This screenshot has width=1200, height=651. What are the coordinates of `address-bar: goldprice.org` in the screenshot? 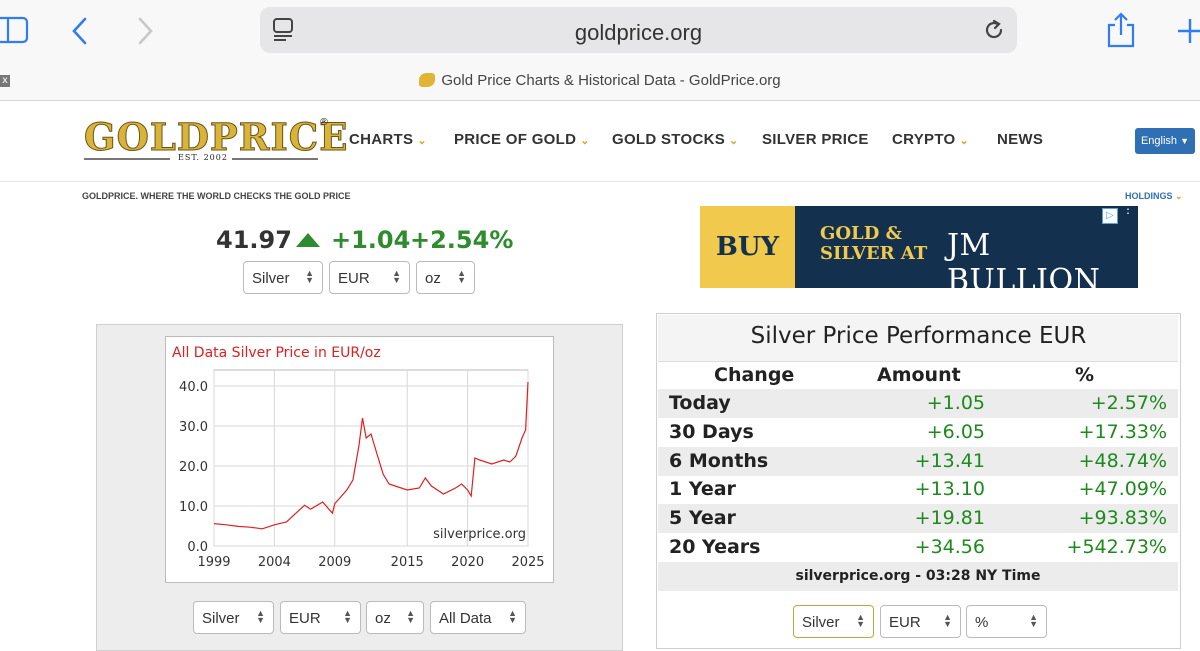 It's located at (638, 30).